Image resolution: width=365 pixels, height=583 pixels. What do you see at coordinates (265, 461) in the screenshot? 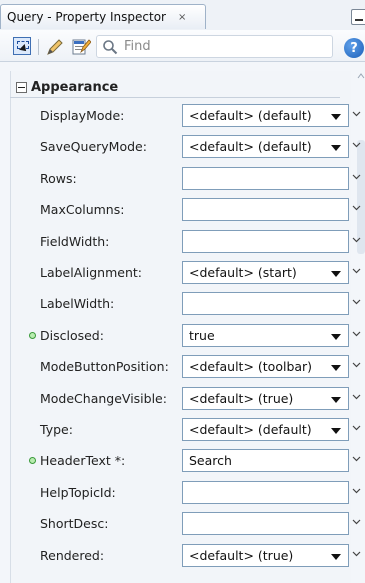
I see `property-input: Search` at bounding box center [265, 461].